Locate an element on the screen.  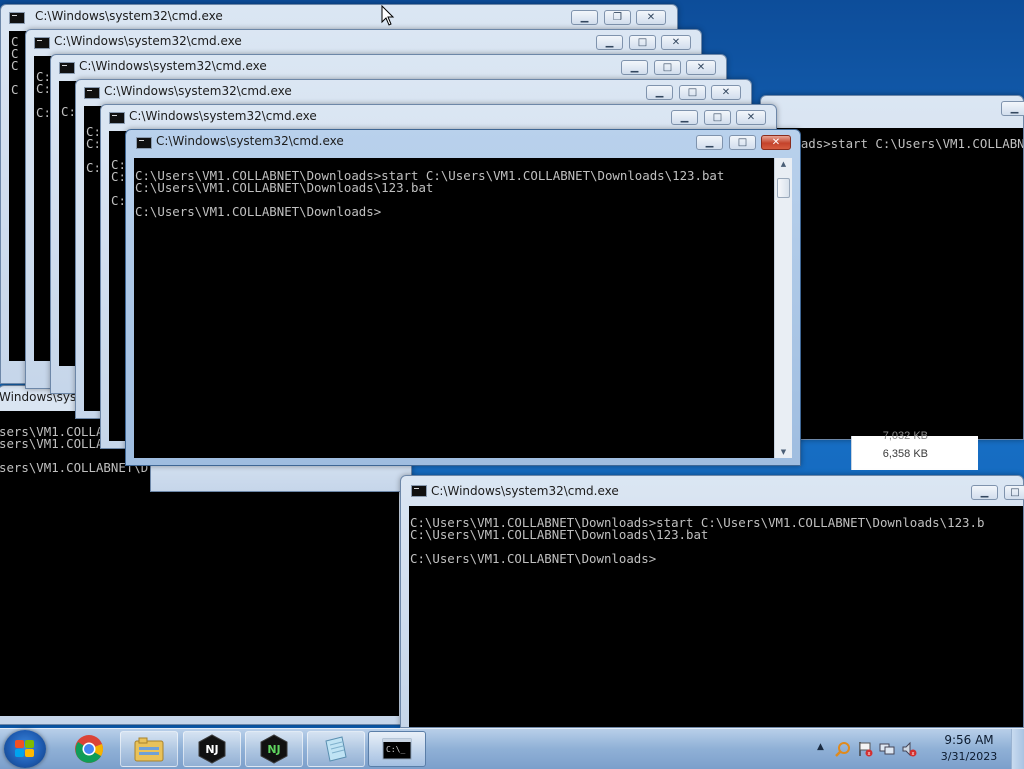
console-line: C is located at coordinates (15, 65).